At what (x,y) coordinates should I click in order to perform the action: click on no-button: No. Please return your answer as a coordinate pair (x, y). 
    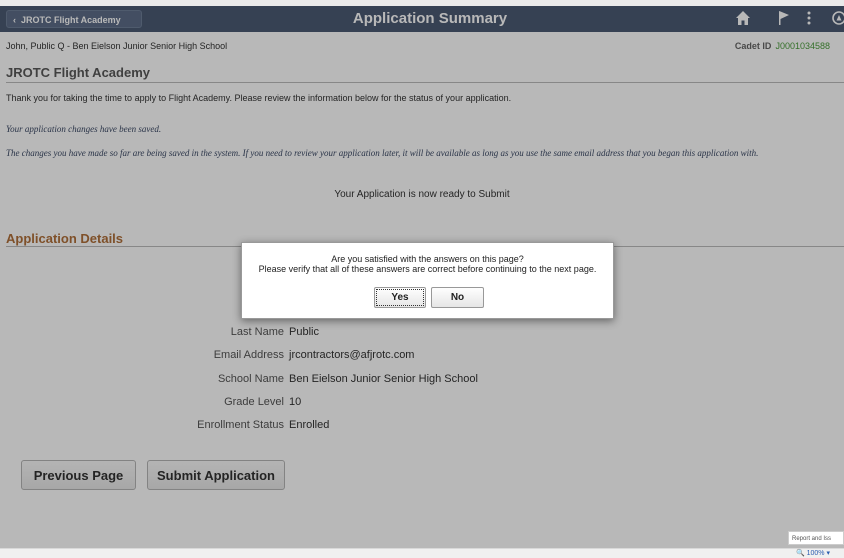
    Looking at the image, I should click on (457, 297).